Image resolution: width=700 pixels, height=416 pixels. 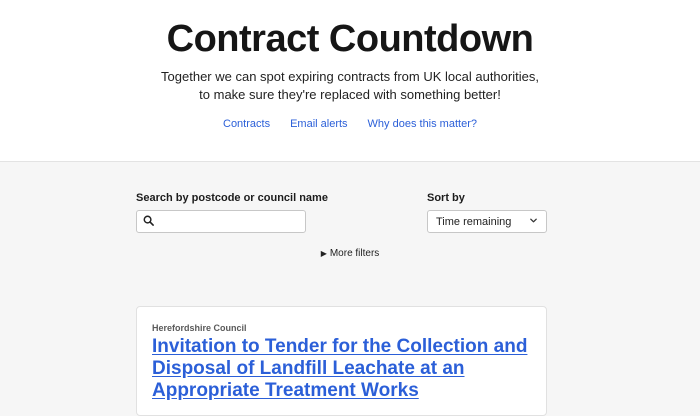 I want to click on contract-organisation: Herefordshire Council, so click(x=199, y=328).